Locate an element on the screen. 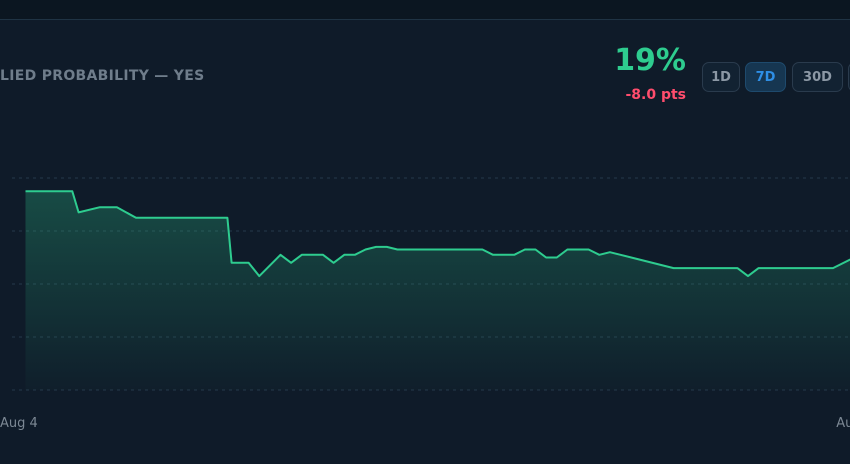 The image size is (850, 464). x-tick-label-0: Aug 4 is located at coordinates (19, 423).